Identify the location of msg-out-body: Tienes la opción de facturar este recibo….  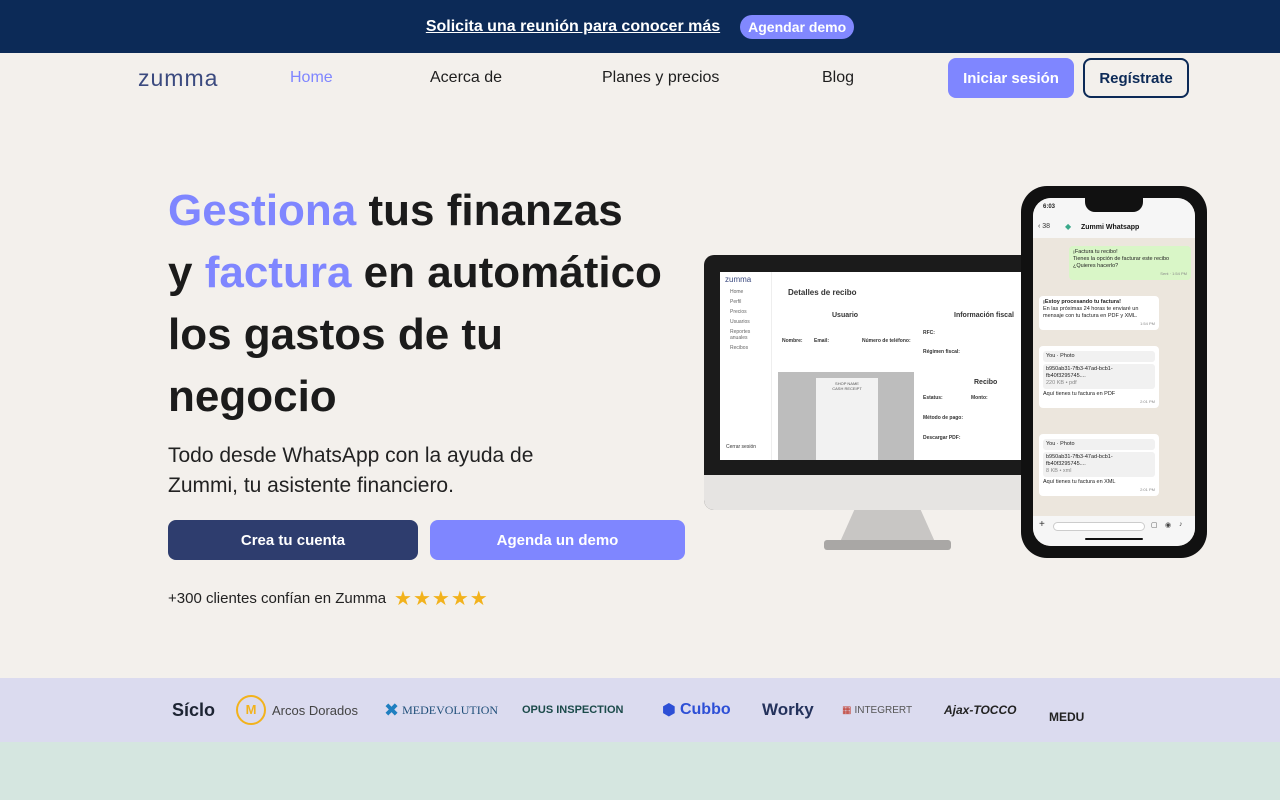
(1121, 262).